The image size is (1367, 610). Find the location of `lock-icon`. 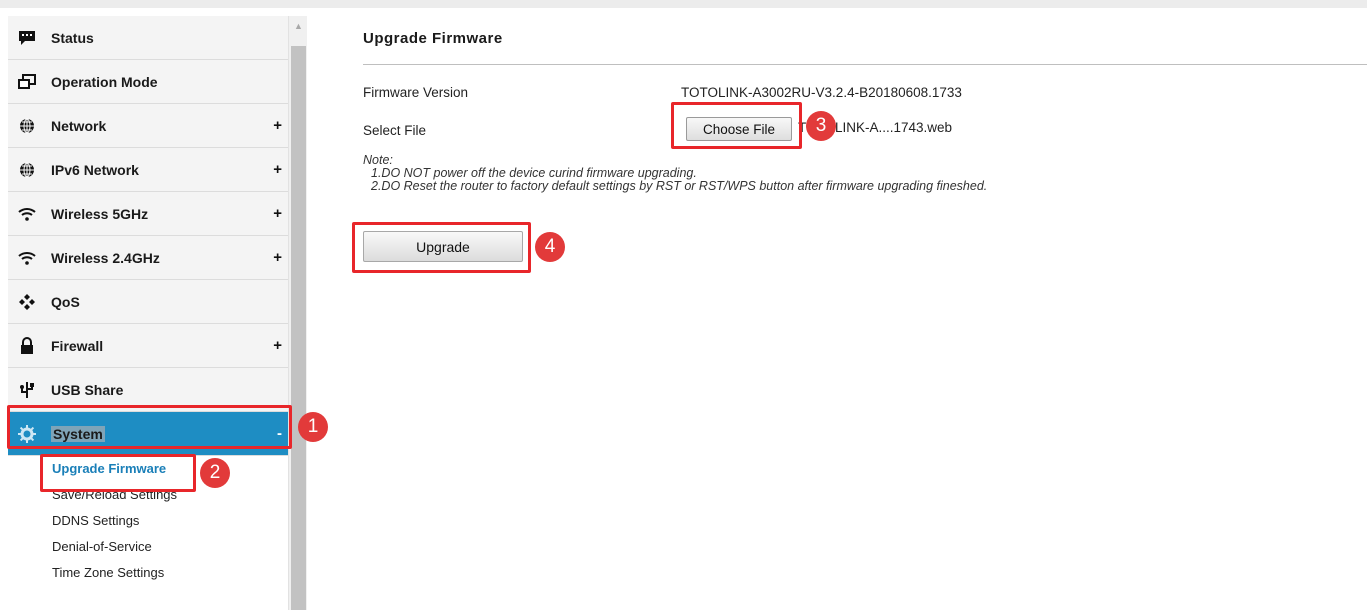

lock-icon is located at coordinates (27, 346).